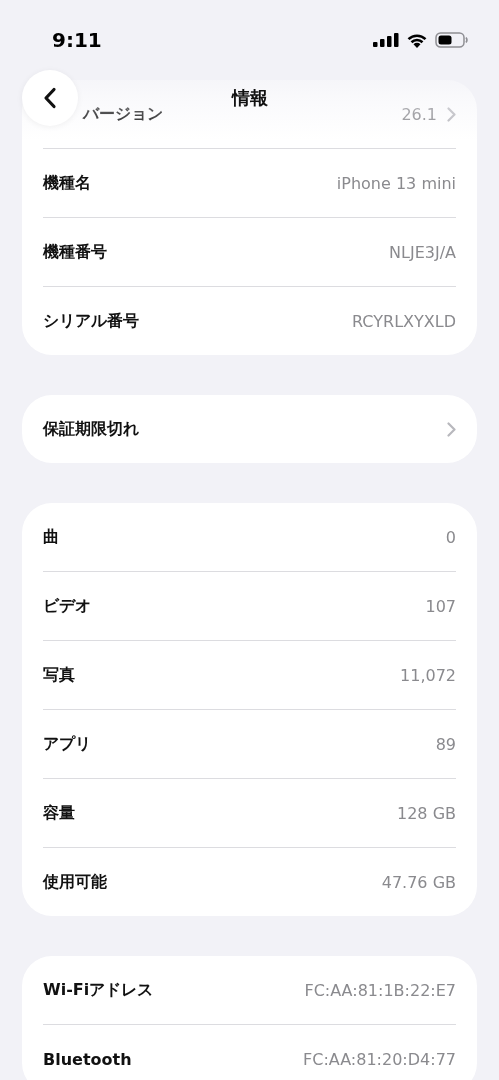 The image size is (499, 1080). I want to click on row-label: ビデオ, so click(67, 606).